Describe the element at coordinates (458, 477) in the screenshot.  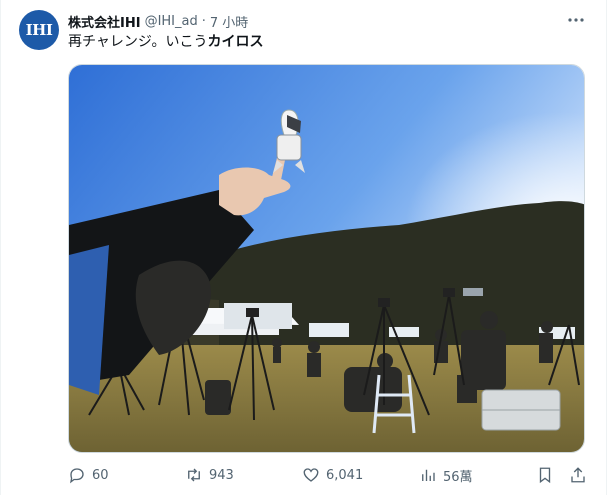
I see `views-count: 56萬` at that location.